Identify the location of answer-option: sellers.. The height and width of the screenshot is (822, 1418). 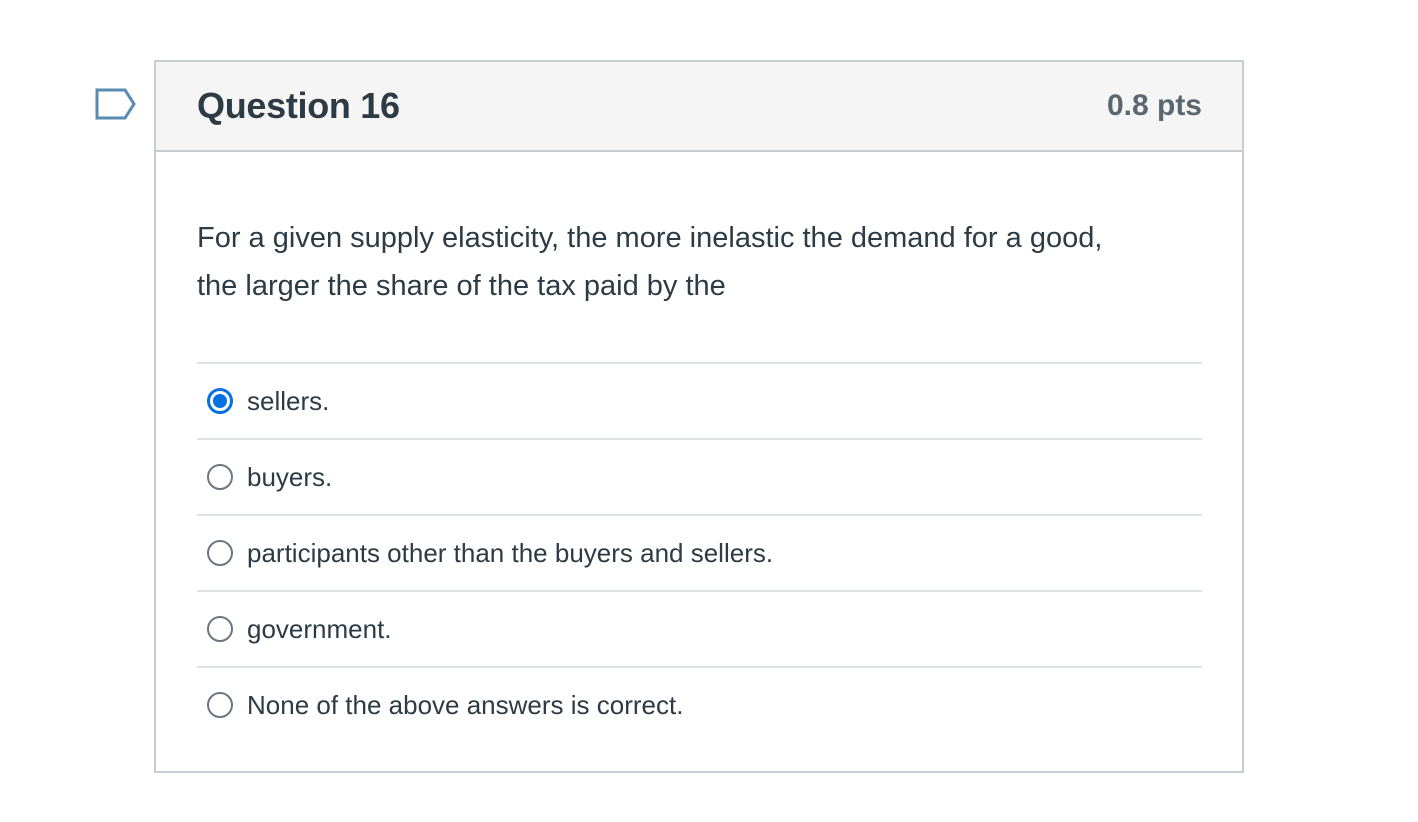
(699, 400).